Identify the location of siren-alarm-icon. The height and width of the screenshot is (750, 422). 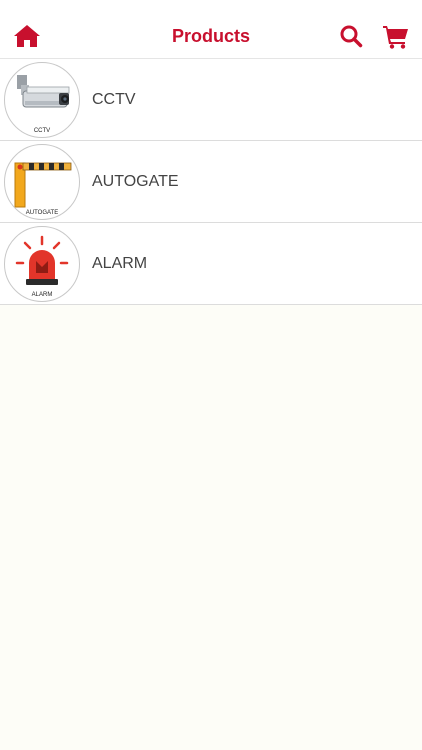
(42, 260).